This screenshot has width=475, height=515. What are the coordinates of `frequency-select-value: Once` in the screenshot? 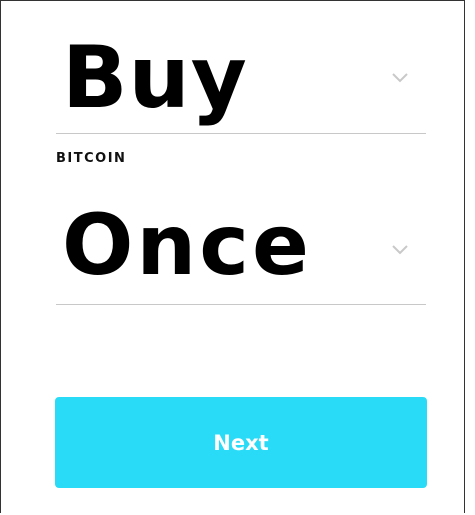 It's located at (187, 245).